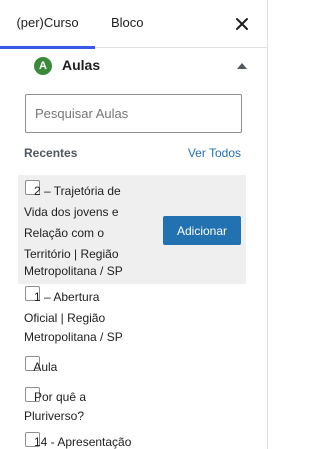 This screenshot has height=449, width=320. I want to click on chevron-up-icon, so click(242, 66).